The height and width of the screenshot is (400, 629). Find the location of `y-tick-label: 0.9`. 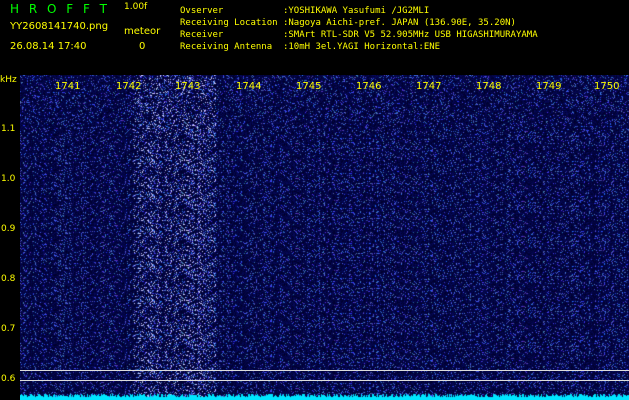

y-tick-label: 0.9 is located at coordinates (8, 229).